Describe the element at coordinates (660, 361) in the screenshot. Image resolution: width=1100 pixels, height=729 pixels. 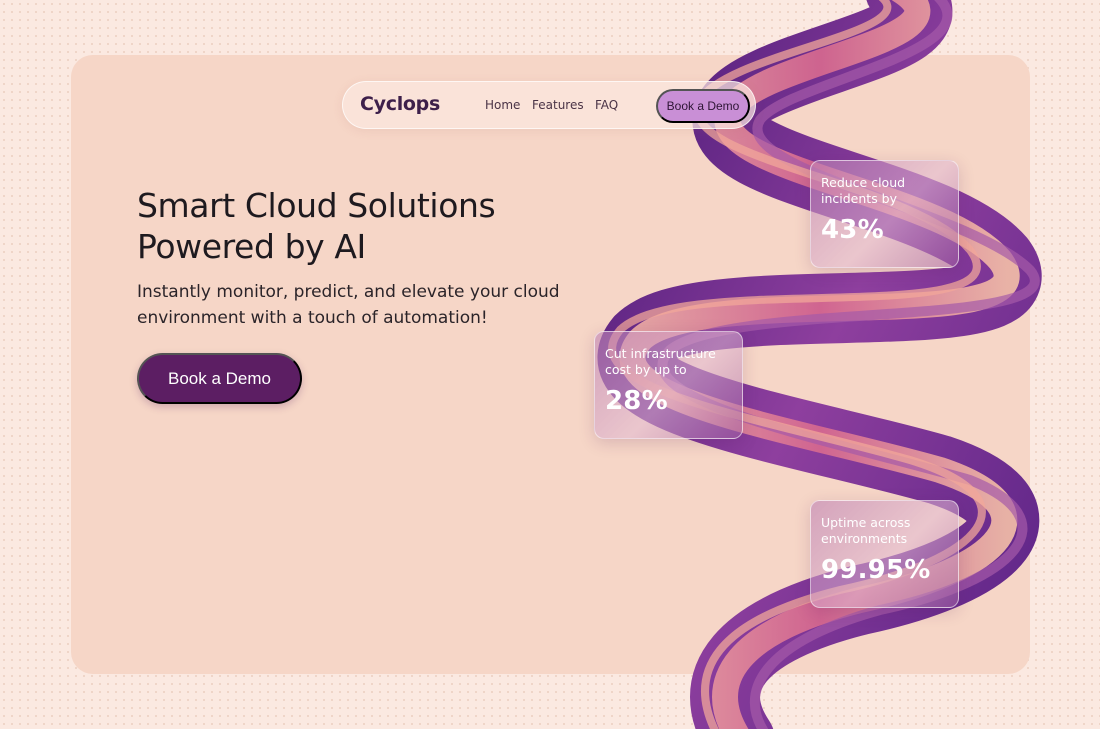
I see `stat-label: Cut infrastructure cost by up to` at that location.